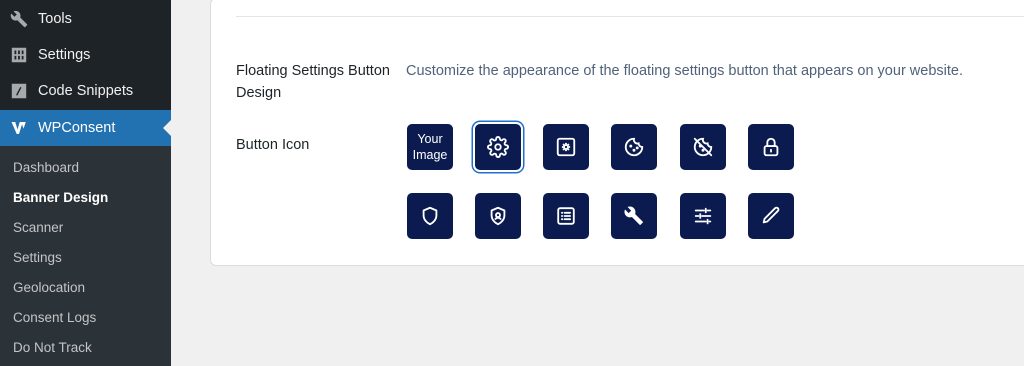 The width and height of the screenshot is (1024, 366). I want to click on icon-option-cookie, so click(634, 147).